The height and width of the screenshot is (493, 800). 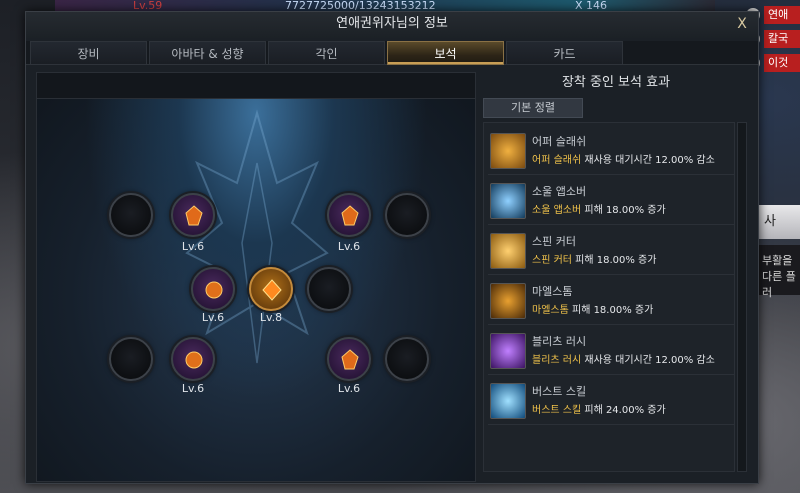 What do you see at coordinates (564, 53) in the screenshot?
I see `tab-cards: 카드` at bounding box center [564, 53].